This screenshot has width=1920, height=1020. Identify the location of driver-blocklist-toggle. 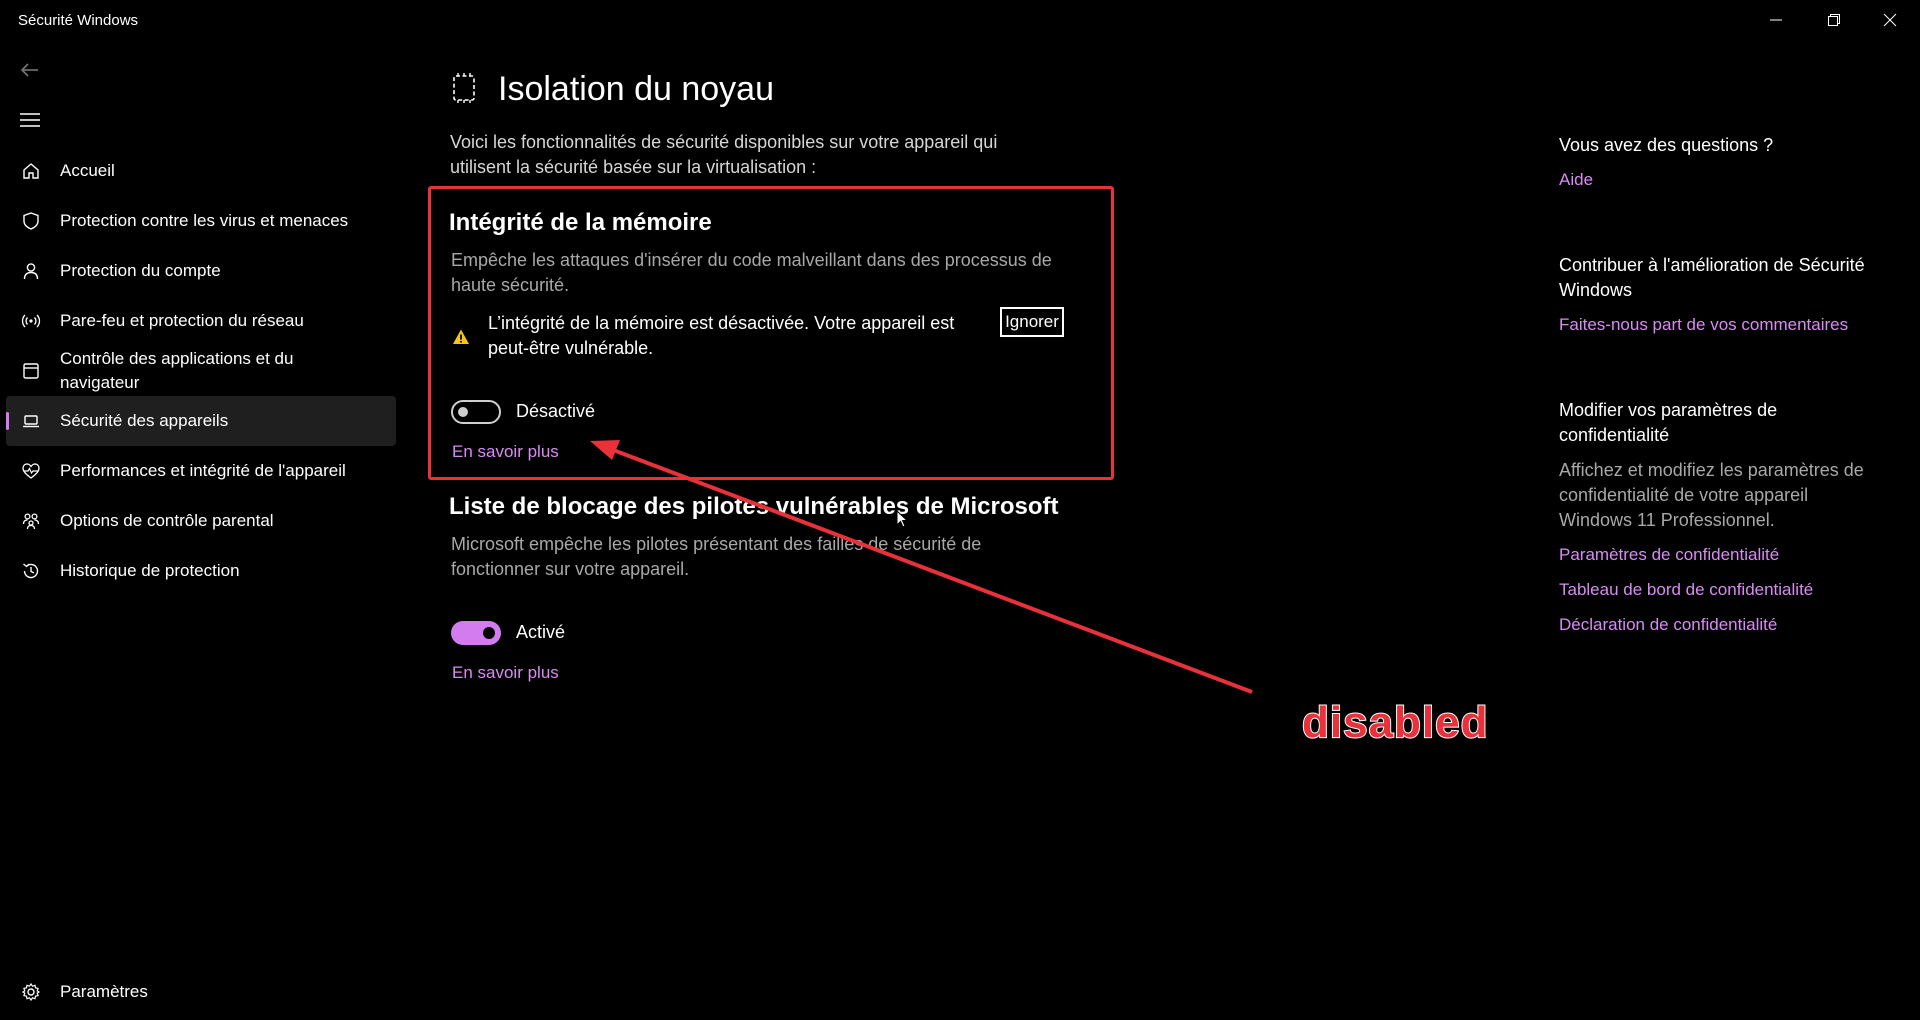
(476, 633).